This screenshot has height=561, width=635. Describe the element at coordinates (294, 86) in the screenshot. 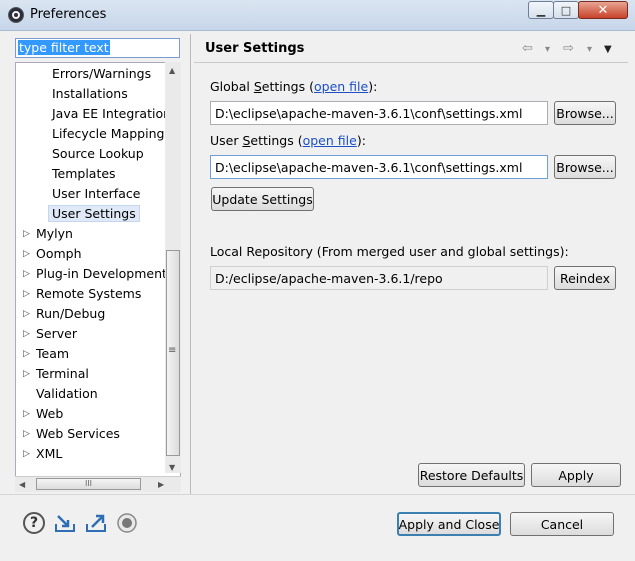

I see `global-settings-label: Global Settings (open file):` at that location.